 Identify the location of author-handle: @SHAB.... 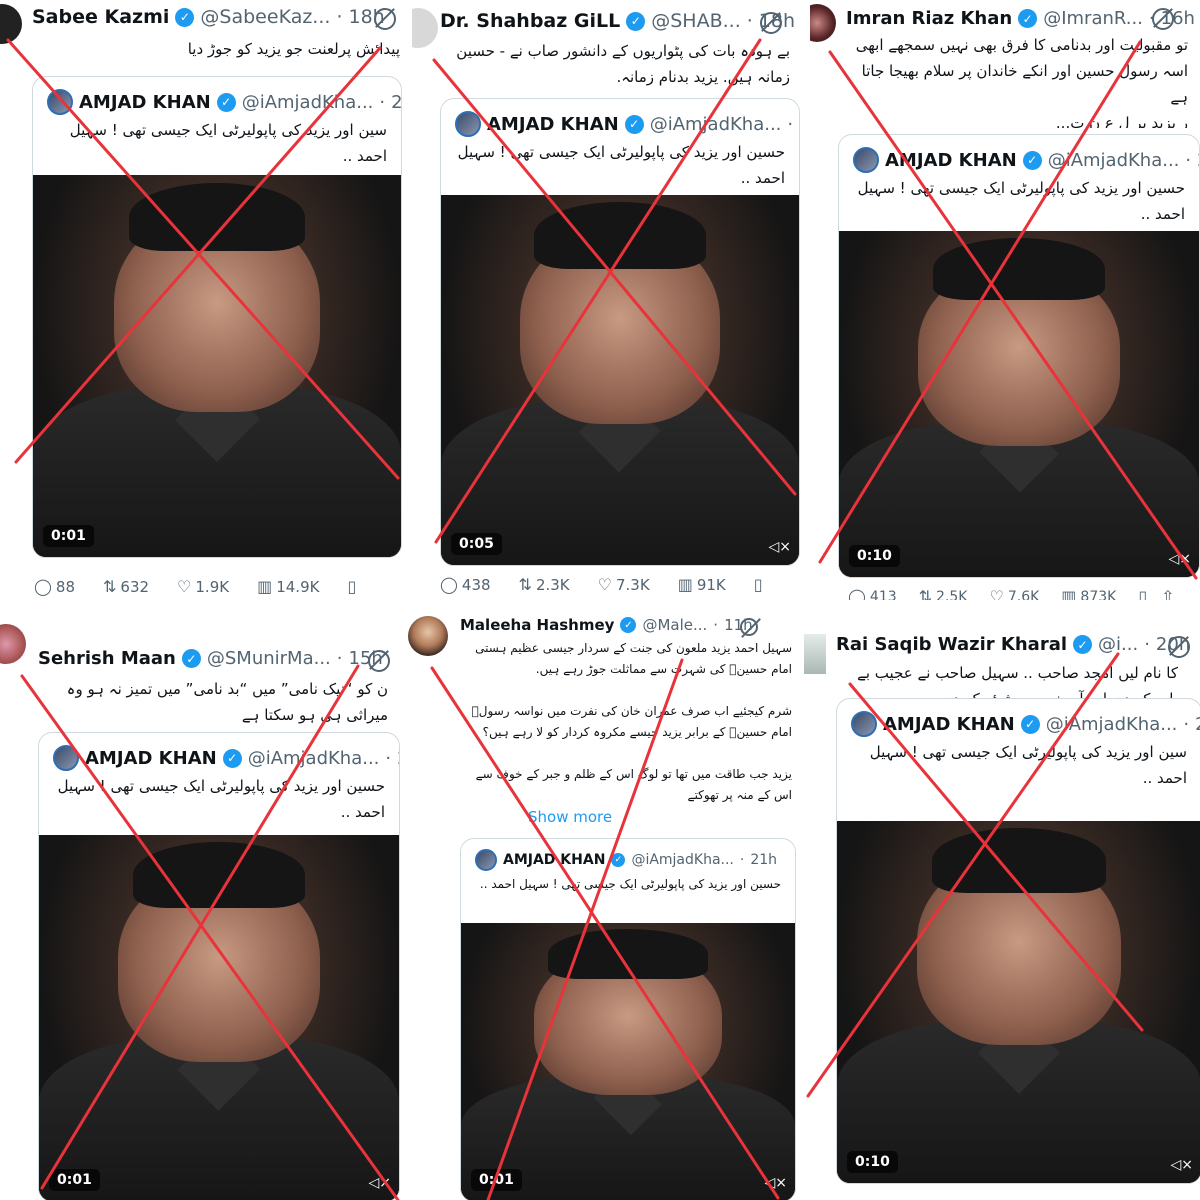
(696, 21).